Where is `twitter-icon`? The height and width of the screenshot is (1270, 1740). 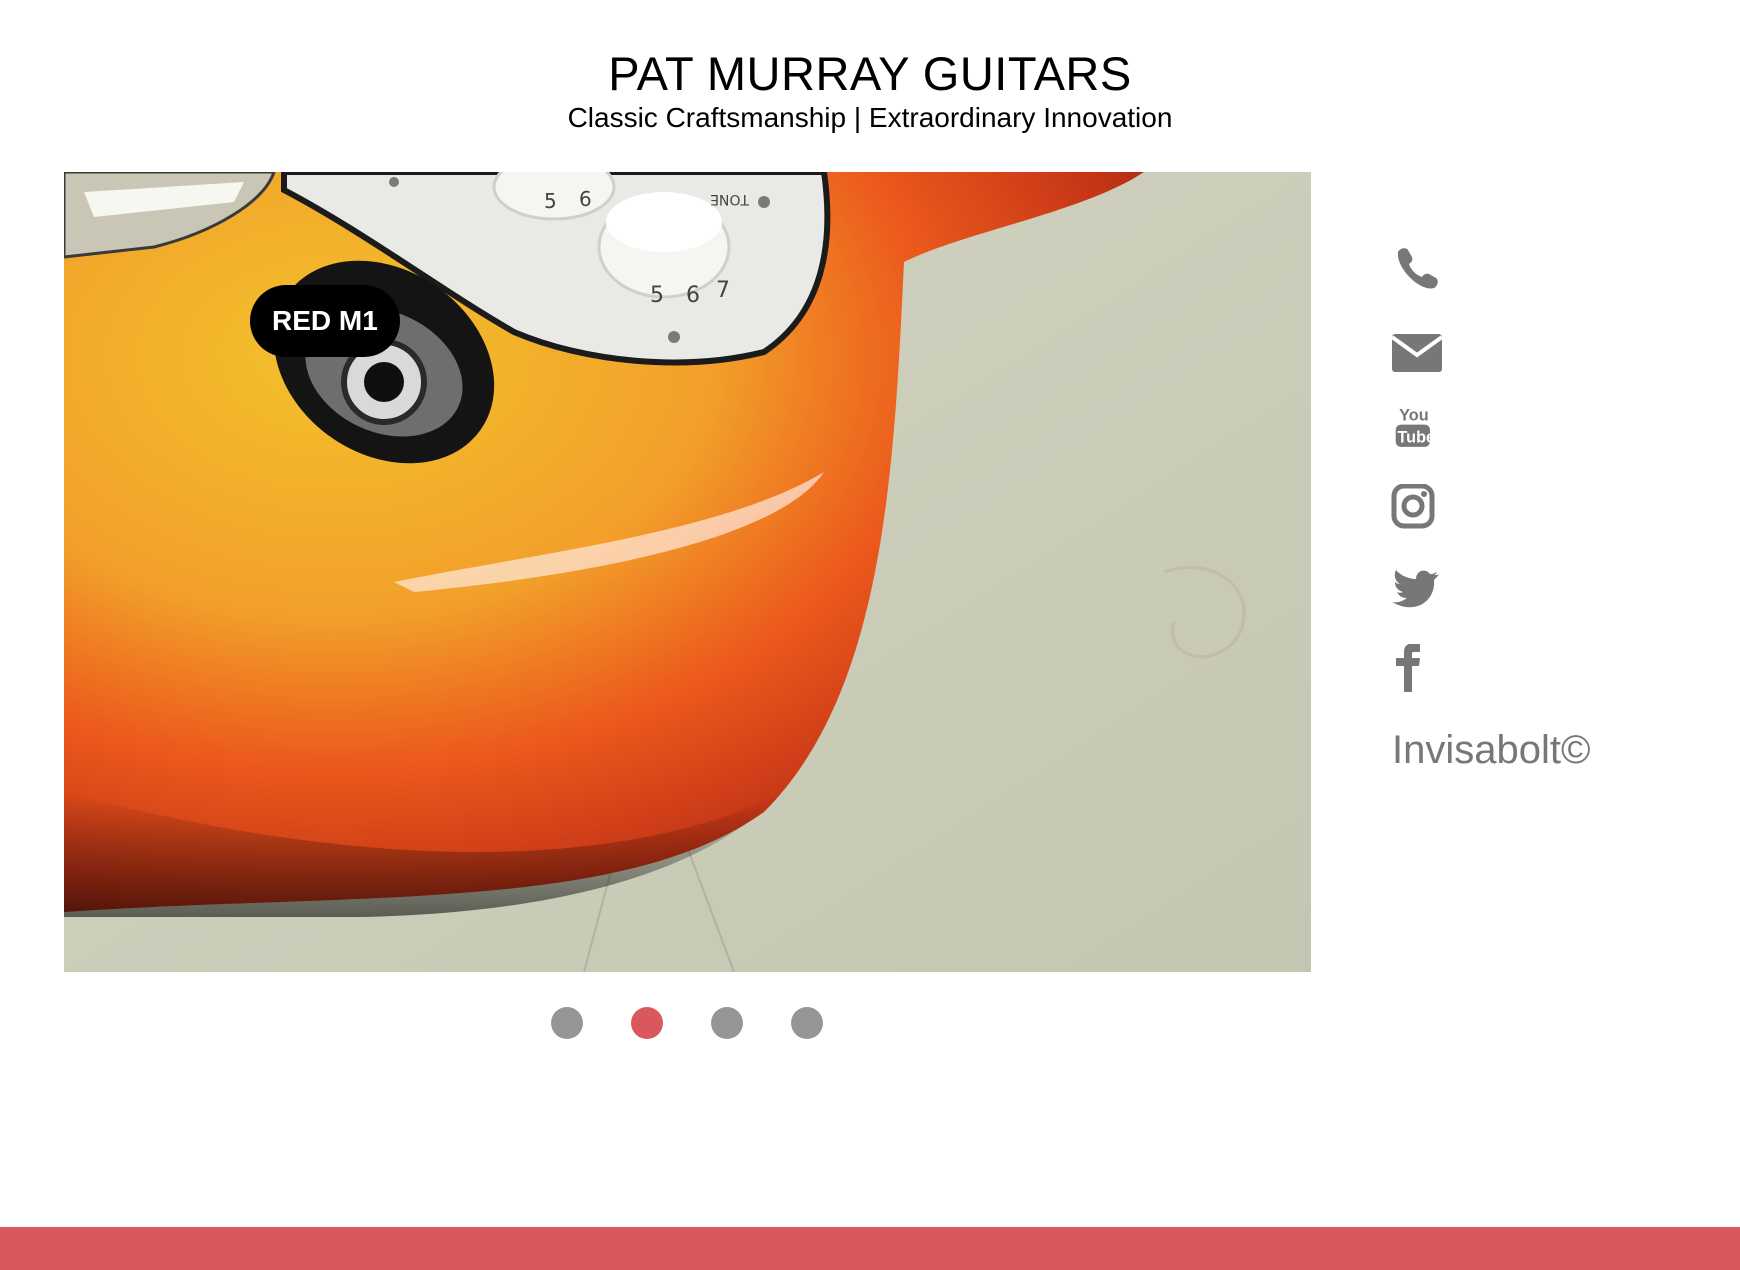
twitter-icon is located at coordinates (1415, 589).